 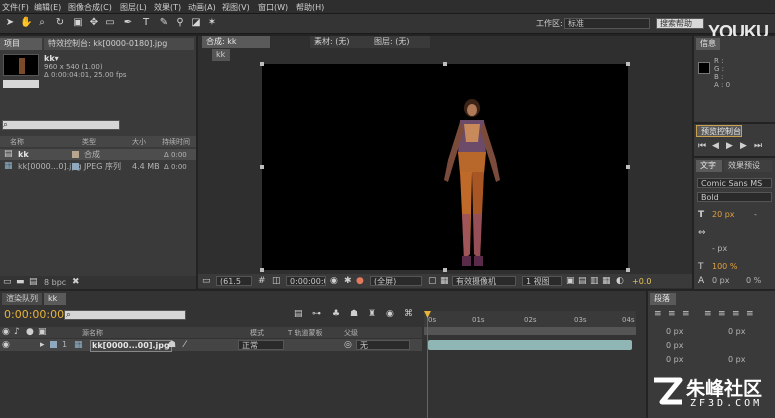 What do you see at coordinates (10, 23) in the screenshot?
I see `selection-tool-icon: ➤` at bounding box center [10, 23].